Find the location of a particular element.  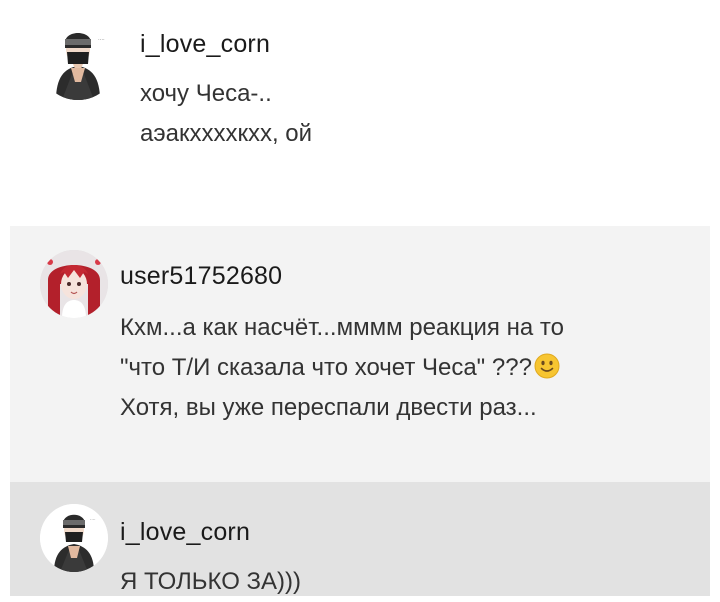

comment-text: Я ТОЛЬКО ЗА))) is located at coordinates (210, 582).